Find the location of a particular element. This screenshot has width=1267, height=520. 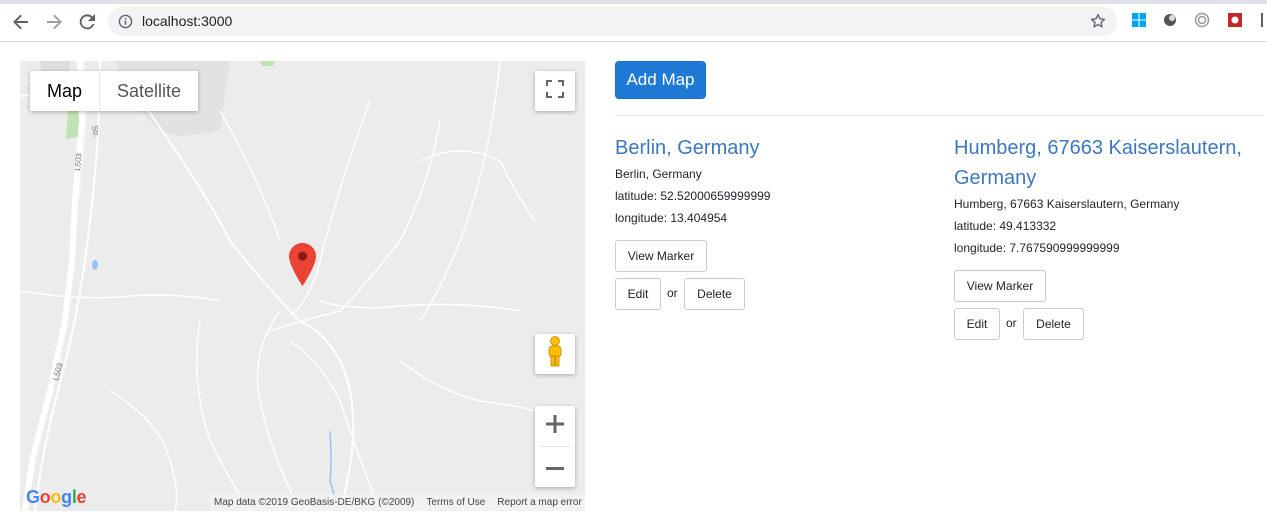

location-title: Berlin, Germany is located at coordinates (692, 148).